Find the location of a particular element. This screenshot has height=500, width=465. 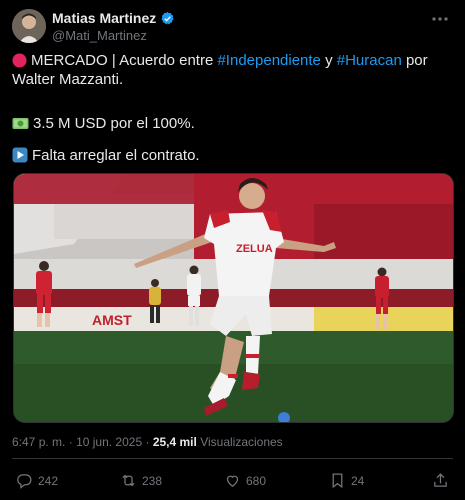

tweet-text-segment: Falta arreglar el contrato. is located at coordinates (116, 155).